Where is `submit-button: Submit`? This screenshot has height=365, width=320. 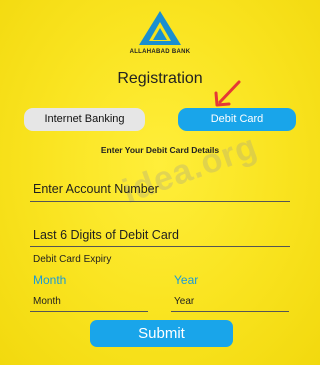
submit-button: Submit is located at coordinates (161, 333).